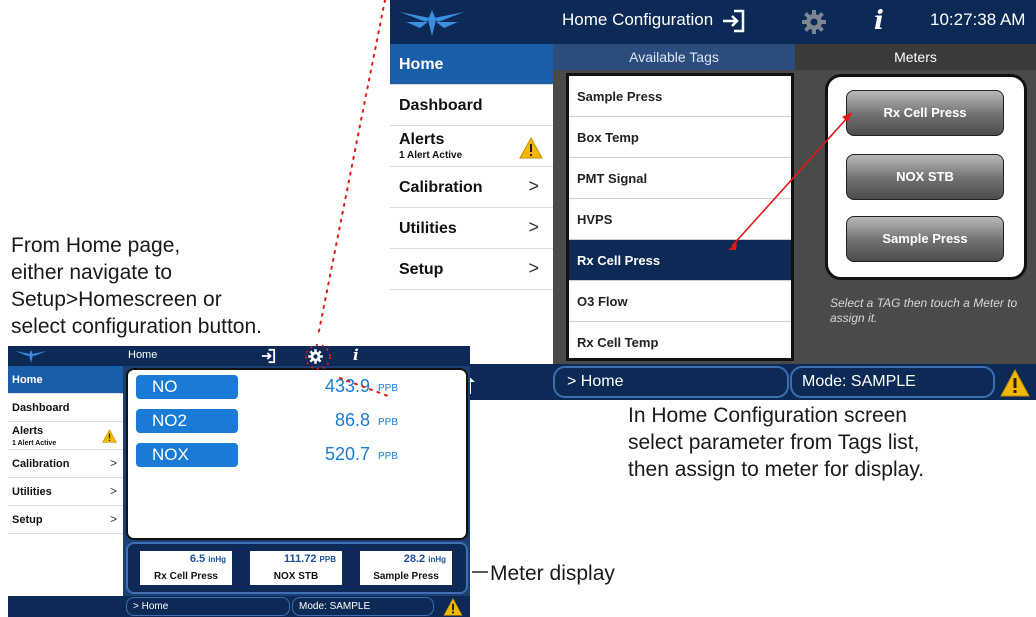 This screenshot has height=617, width=1036. What do you see at coordinates (674, 57) in the screenshot?
I see `available-tags-header: Available Tags` at bounding box center [674, 57].